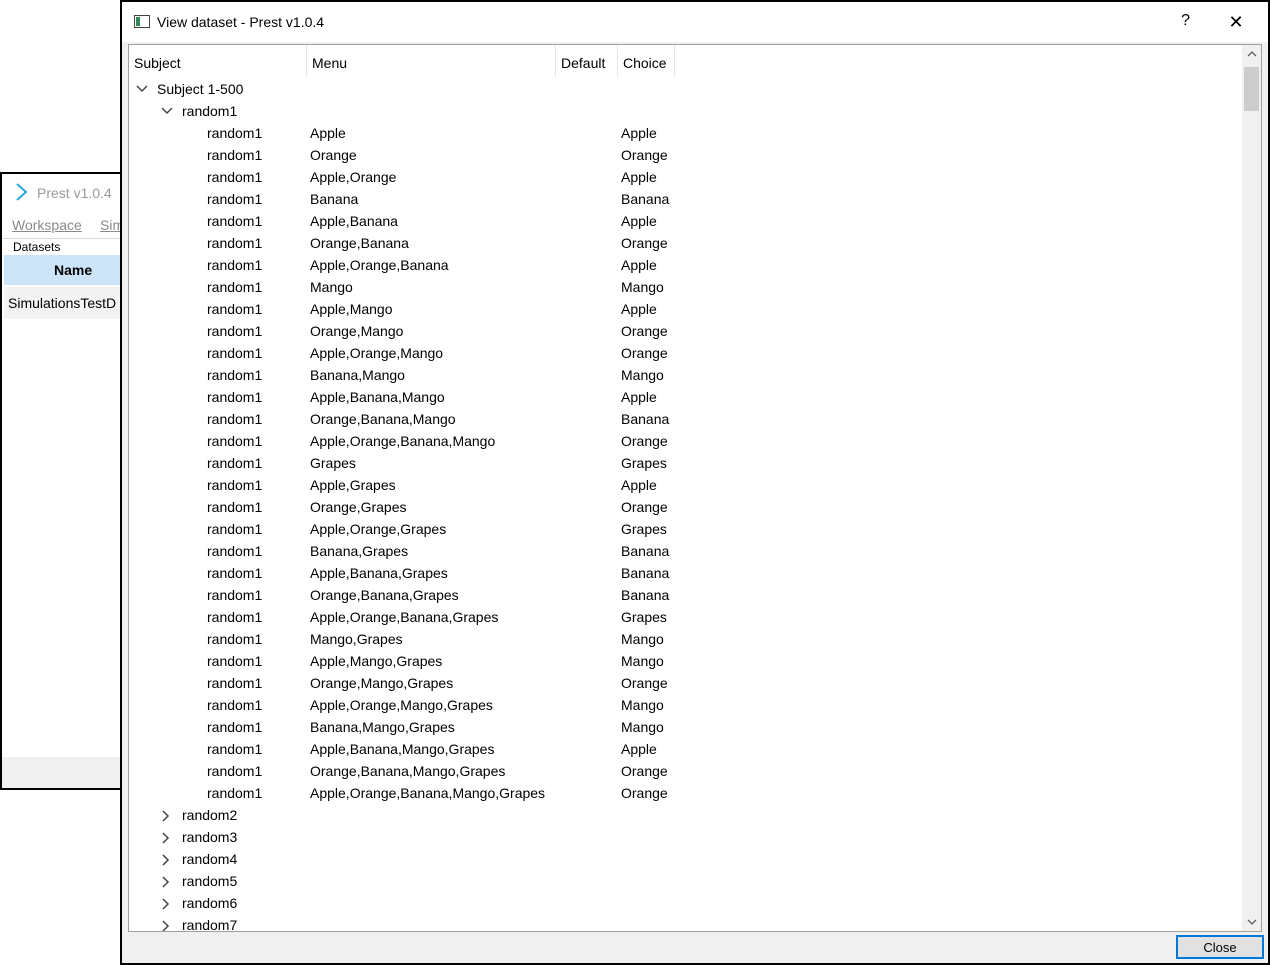  Describe the element at coordinates (686, 89) in the screenshot. I see `tree-node-root: Subject 1-500` at that location.